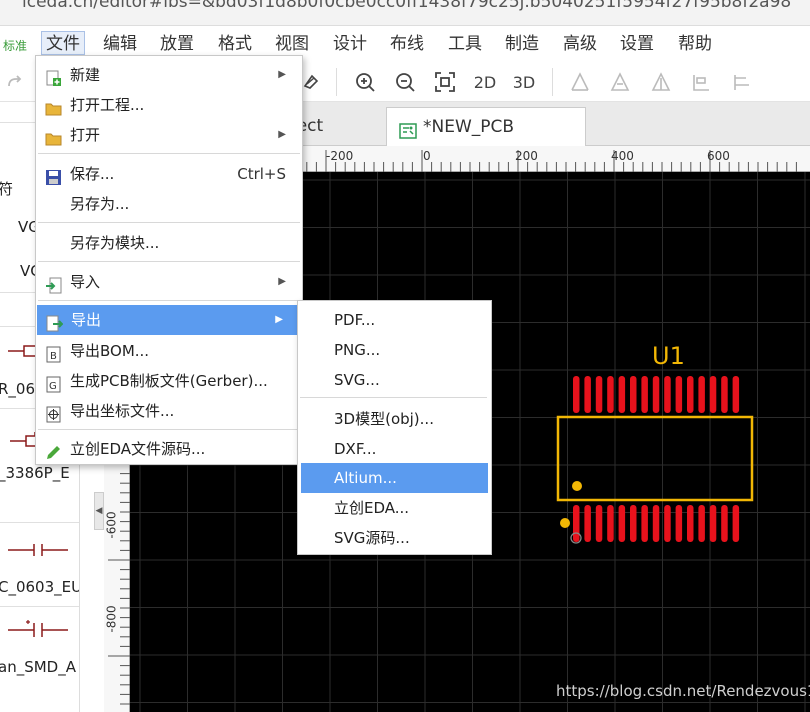 This screenshot has height=712, width=810. What do you see at coordinates (742, 82) in the screenshot?
I see `align-middle-icon` at bounding box center [742, 82].